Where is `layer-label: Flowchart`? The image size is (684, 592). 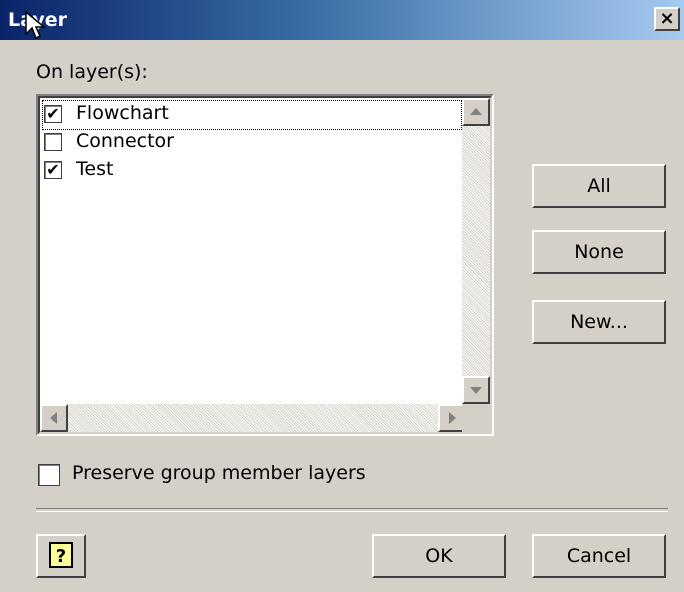 layer-label: Flowchart is located at coordinates (122, 113).